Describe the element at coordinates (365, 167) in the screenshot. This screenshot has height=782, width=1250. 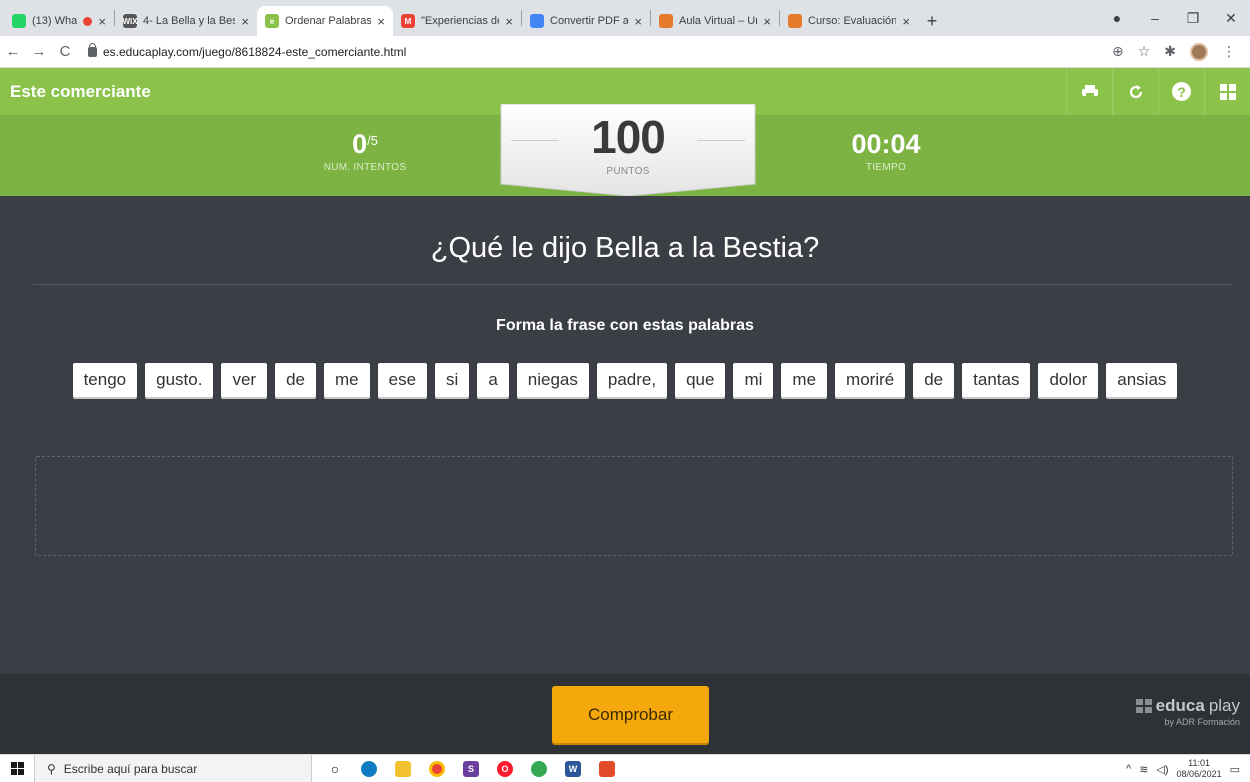
I see `attempts-label: NUM. INTENTOS` at that location.